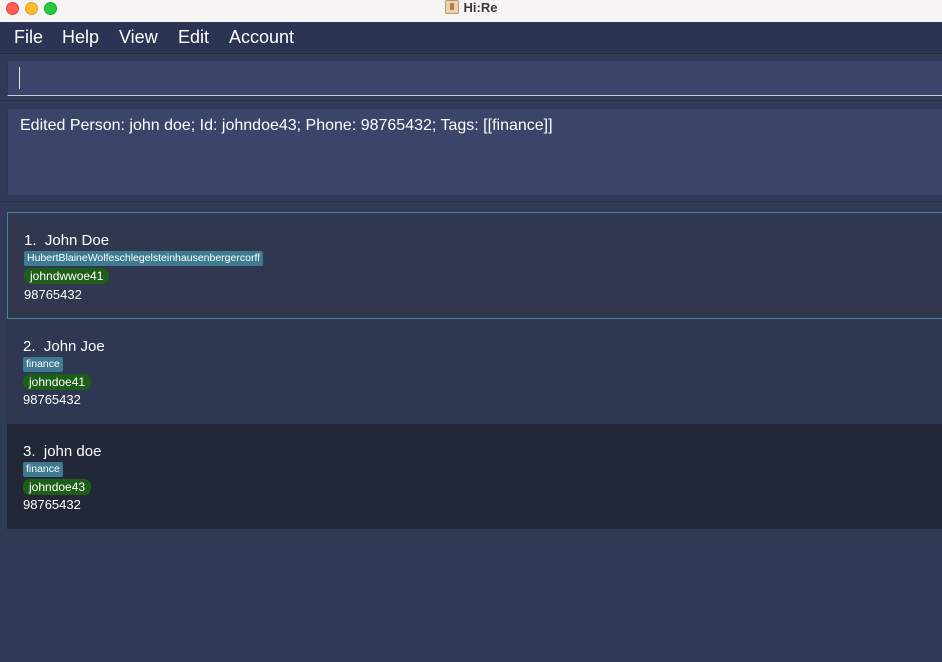 The width and height of the screenshot is (942, 662). I want to click on command-input, so click(470, 78).